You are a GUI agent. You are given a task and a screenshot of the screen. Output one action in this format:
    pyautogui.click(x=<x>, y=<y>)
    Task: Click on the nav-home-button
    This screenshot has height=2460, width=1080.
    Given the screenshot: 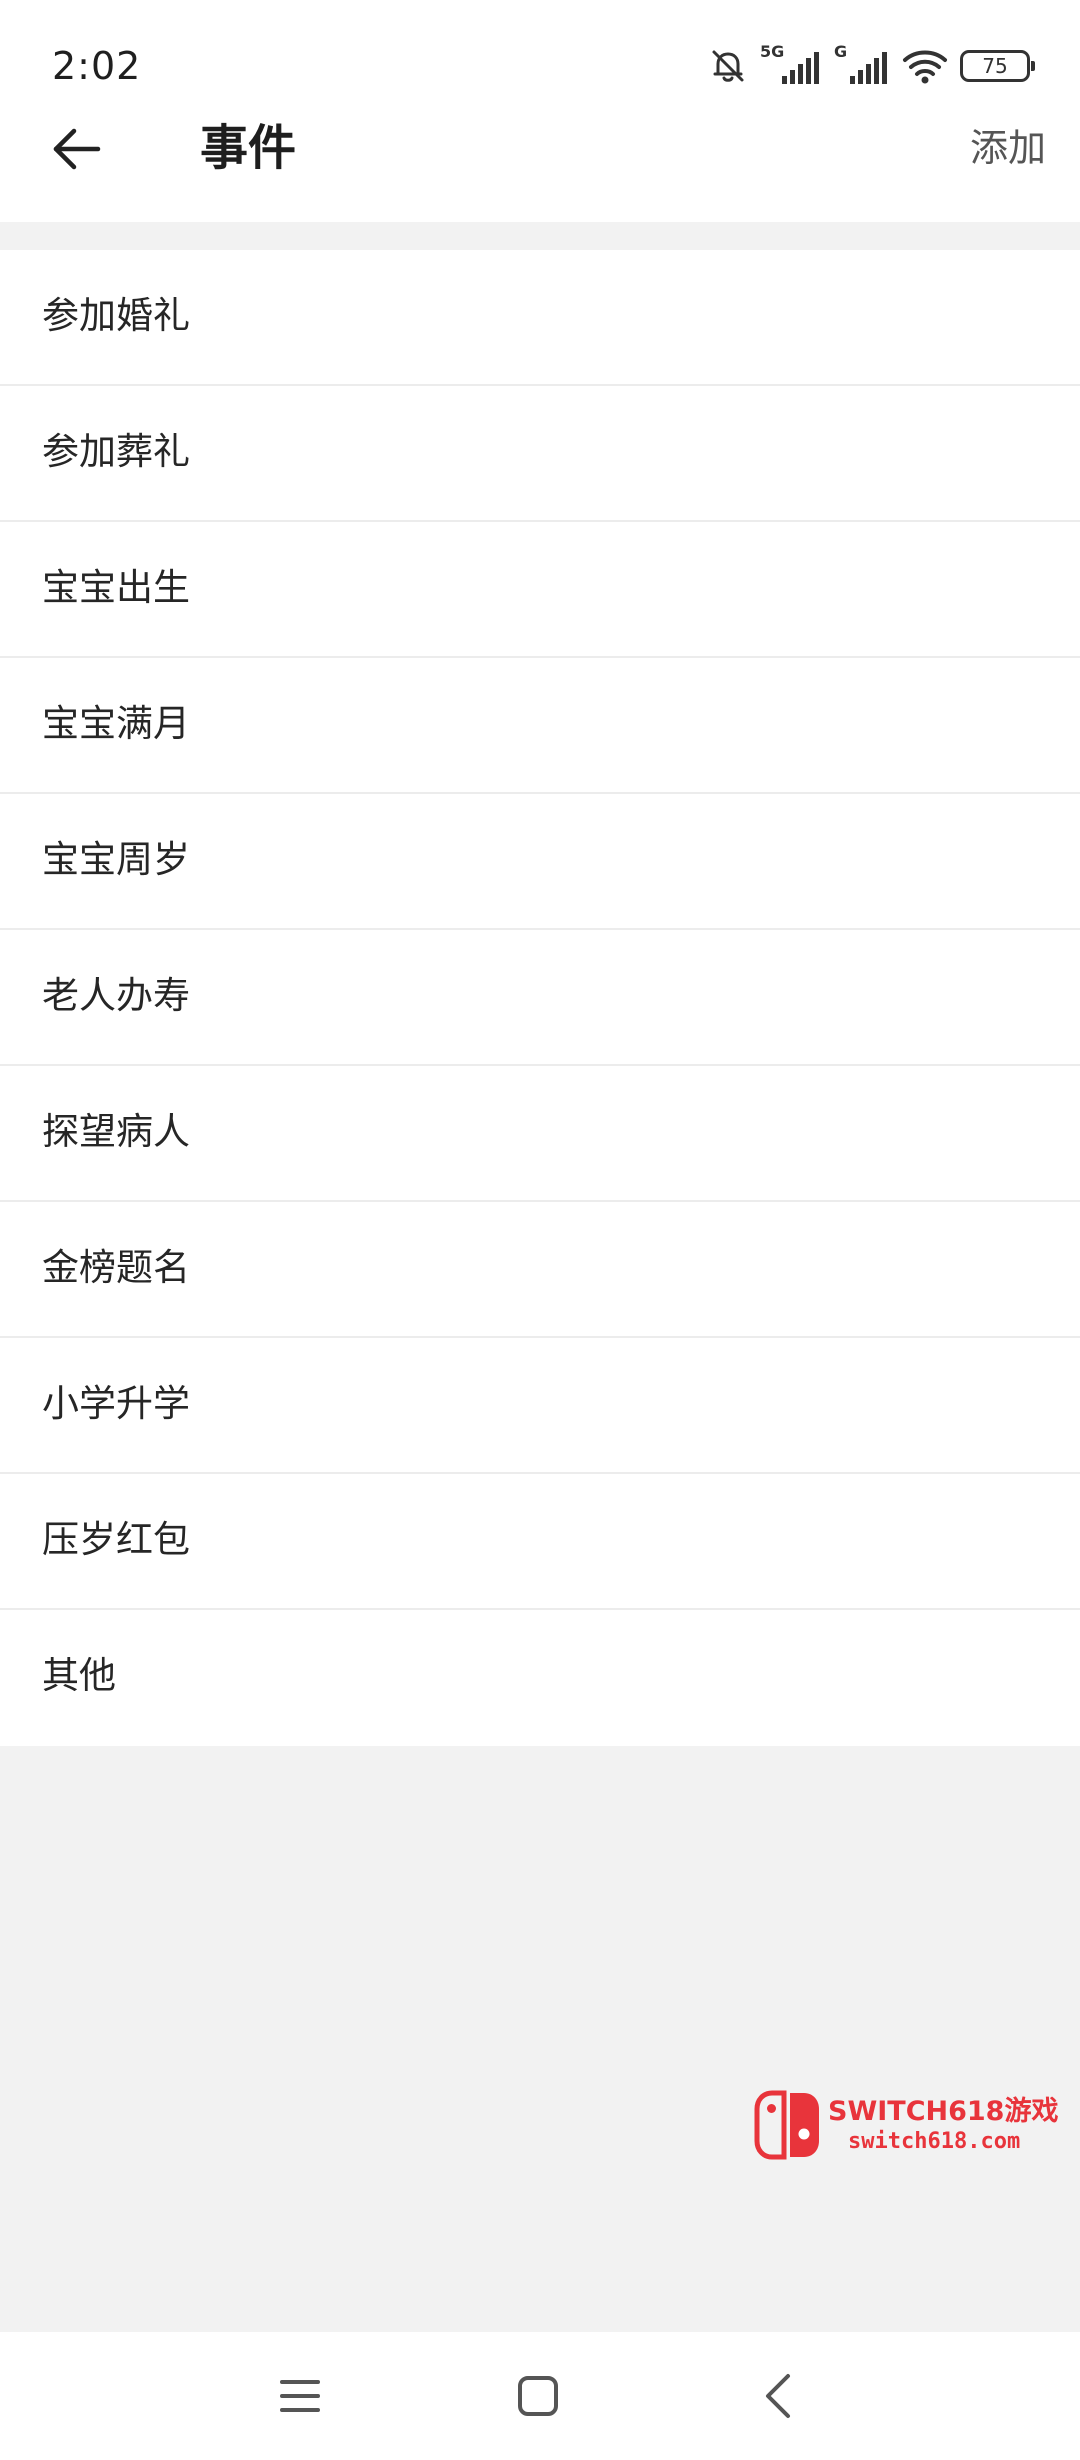 What is the action you would take?
    pyautogui.click(x=538, y=2396)
    